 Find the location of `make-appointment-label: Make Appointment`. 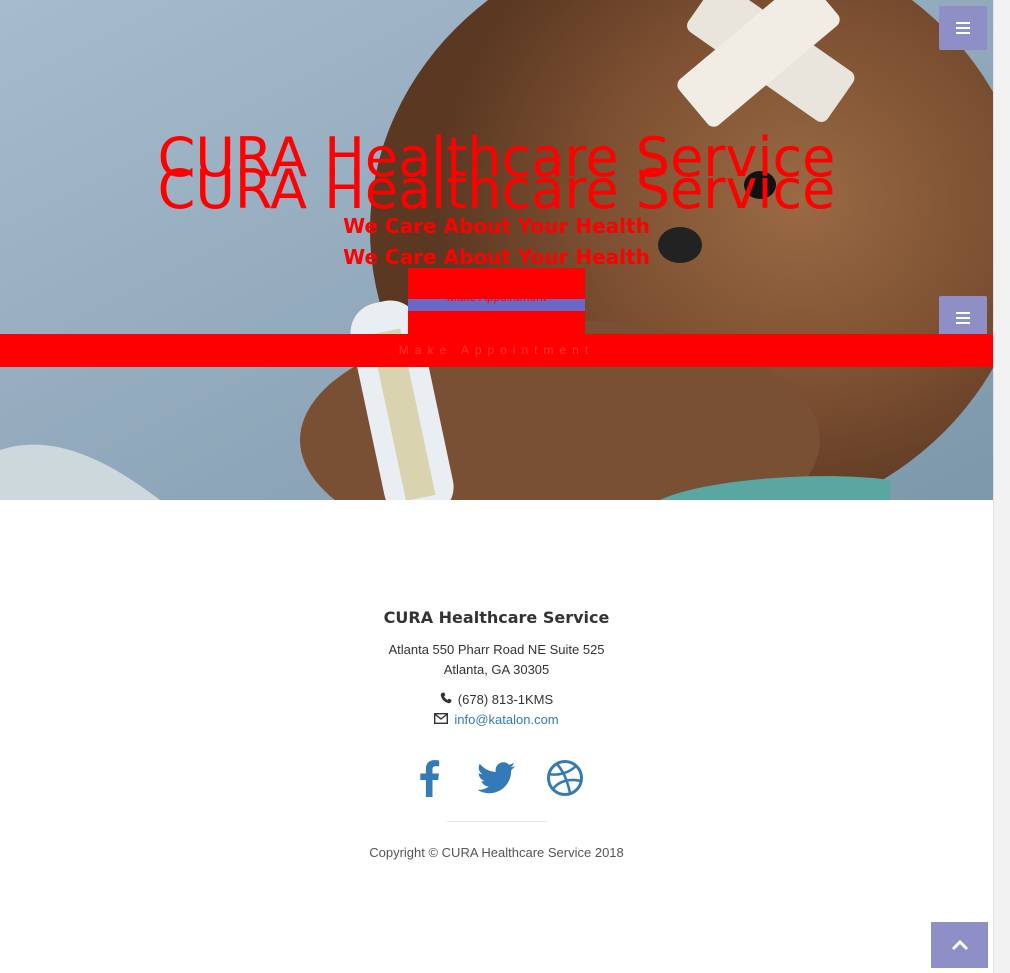

make-appointment-label: Make Appointment is located at coordinates (496, 297).